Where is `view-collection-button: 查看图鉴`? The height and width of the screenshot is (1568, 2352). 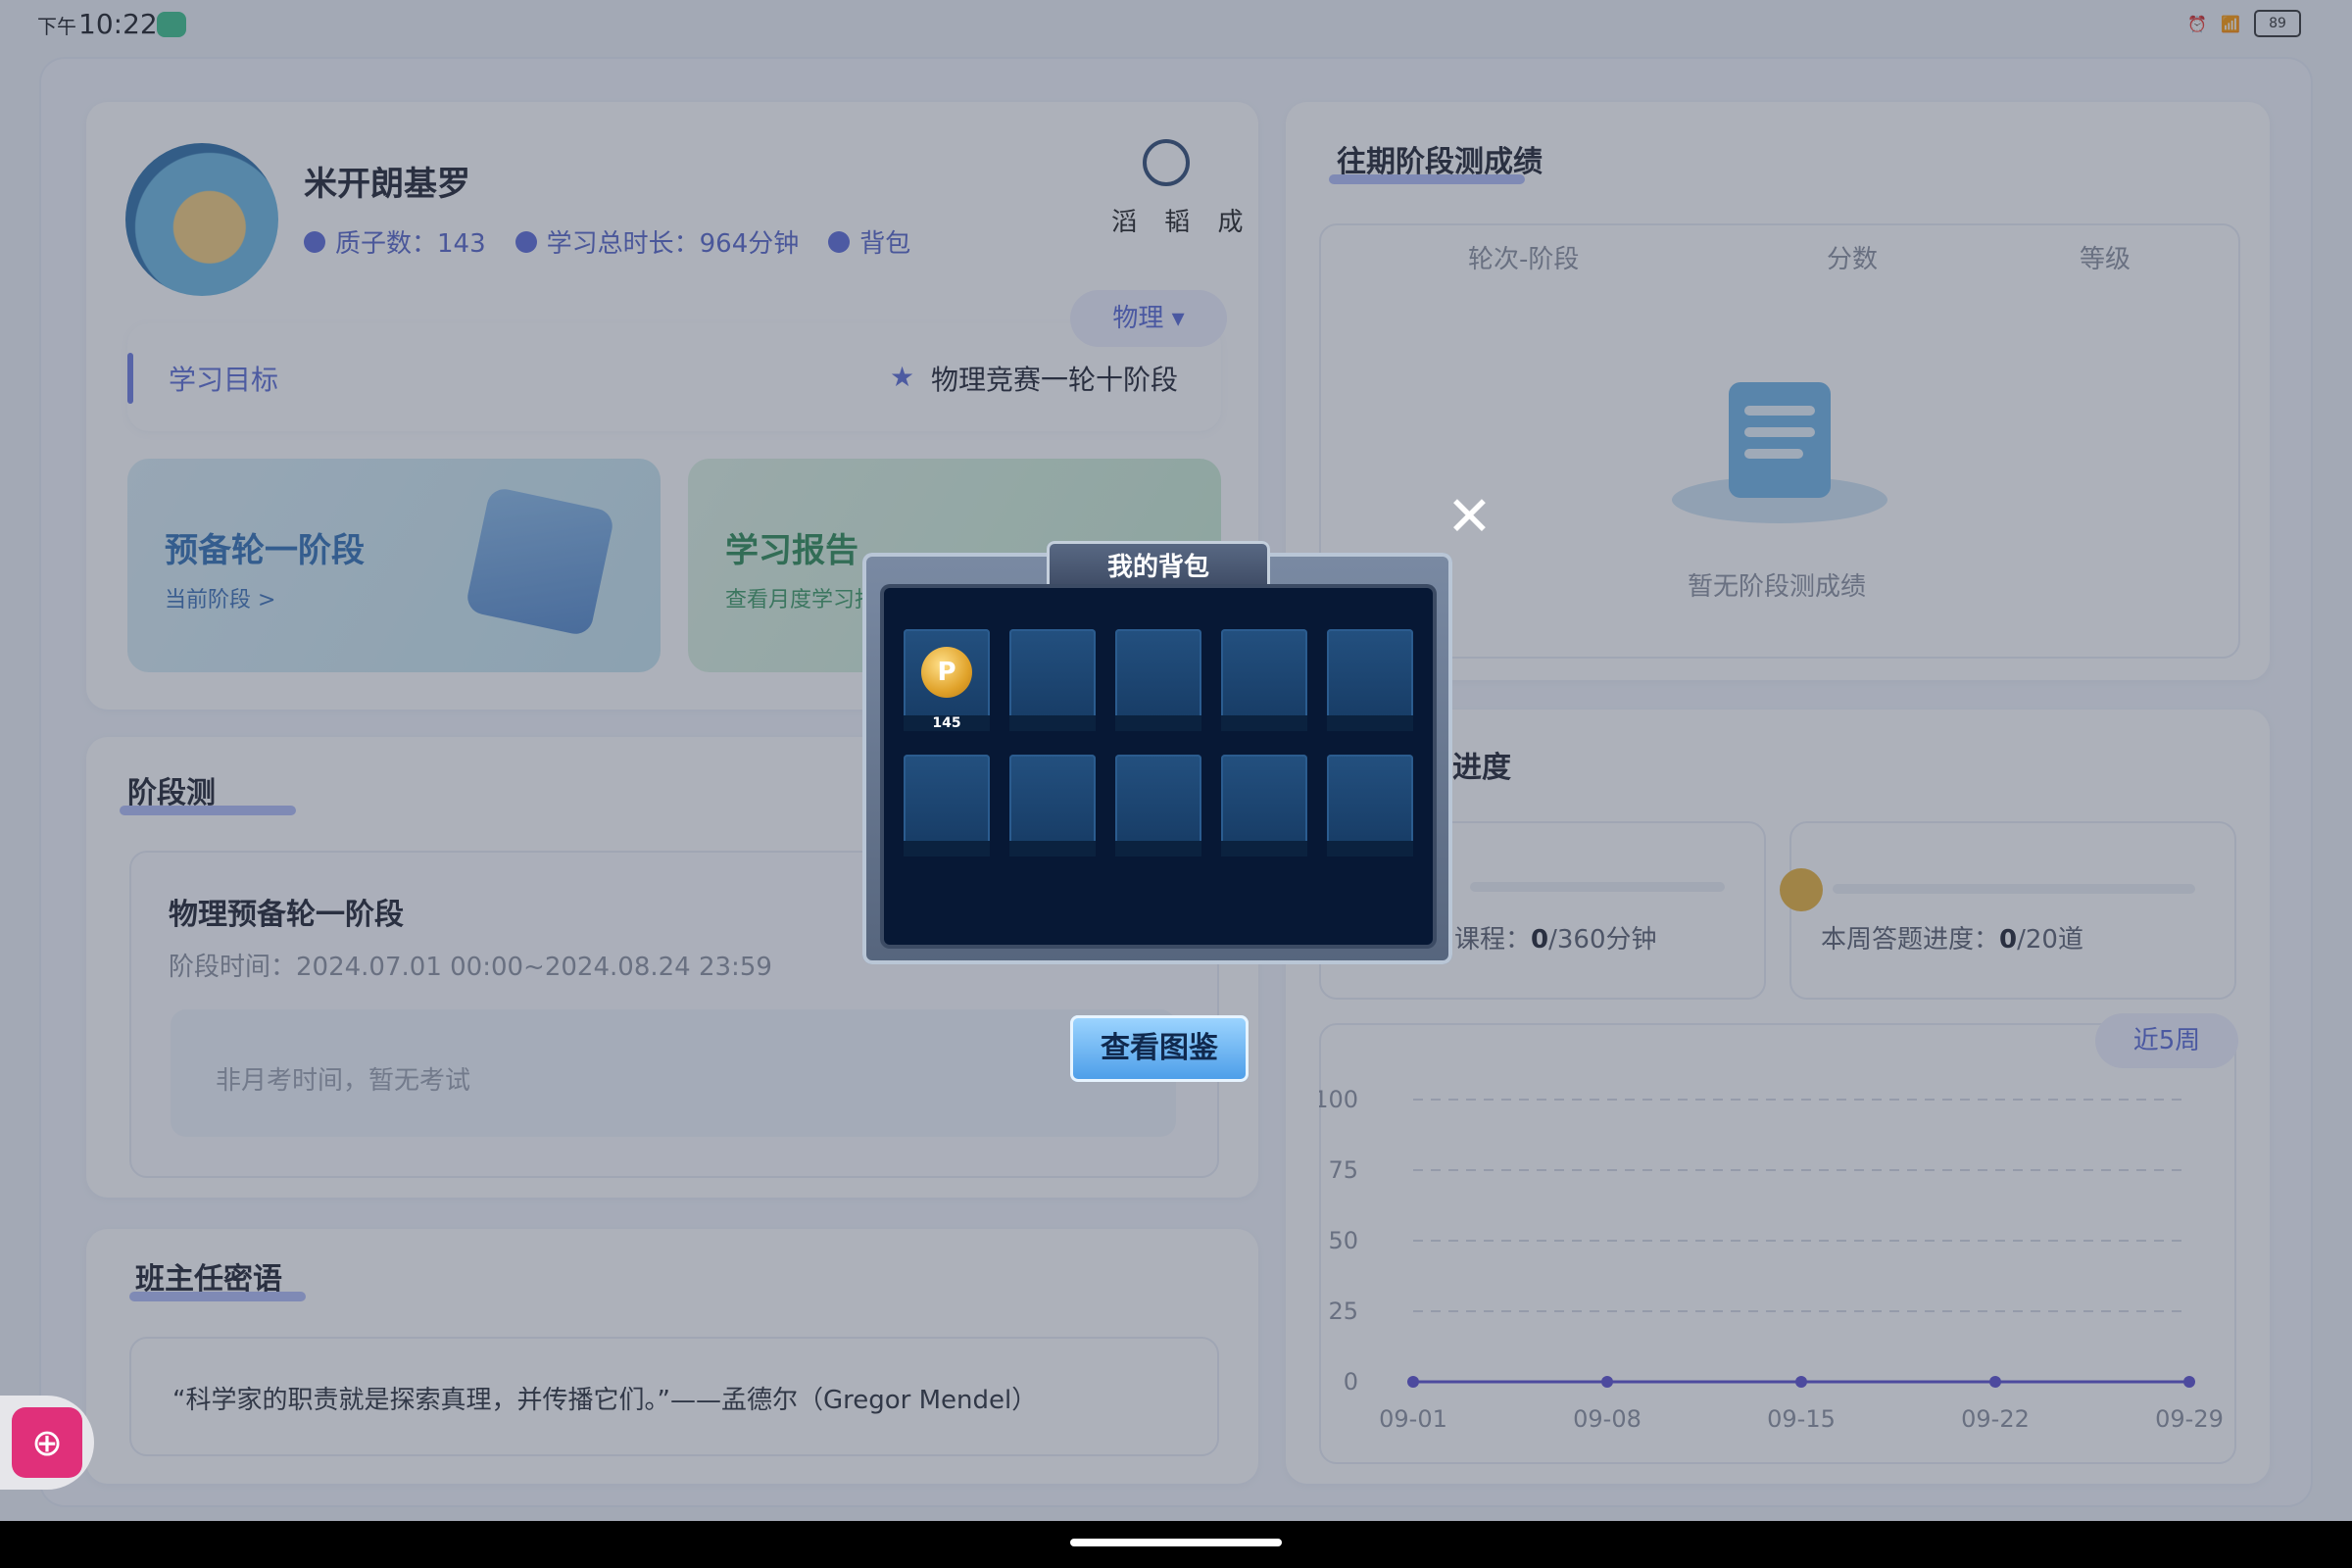
view-collection-button: 查看图鉴 is located at coordinates (1159, 1048).